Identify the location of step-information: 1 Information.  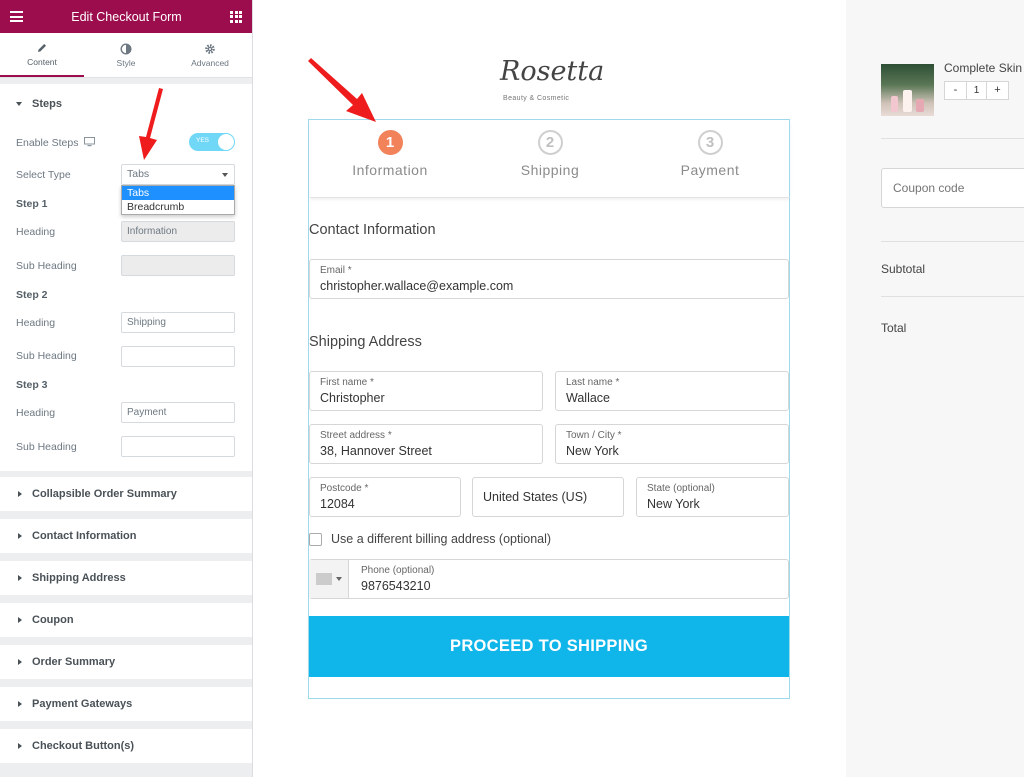
(390, 154).